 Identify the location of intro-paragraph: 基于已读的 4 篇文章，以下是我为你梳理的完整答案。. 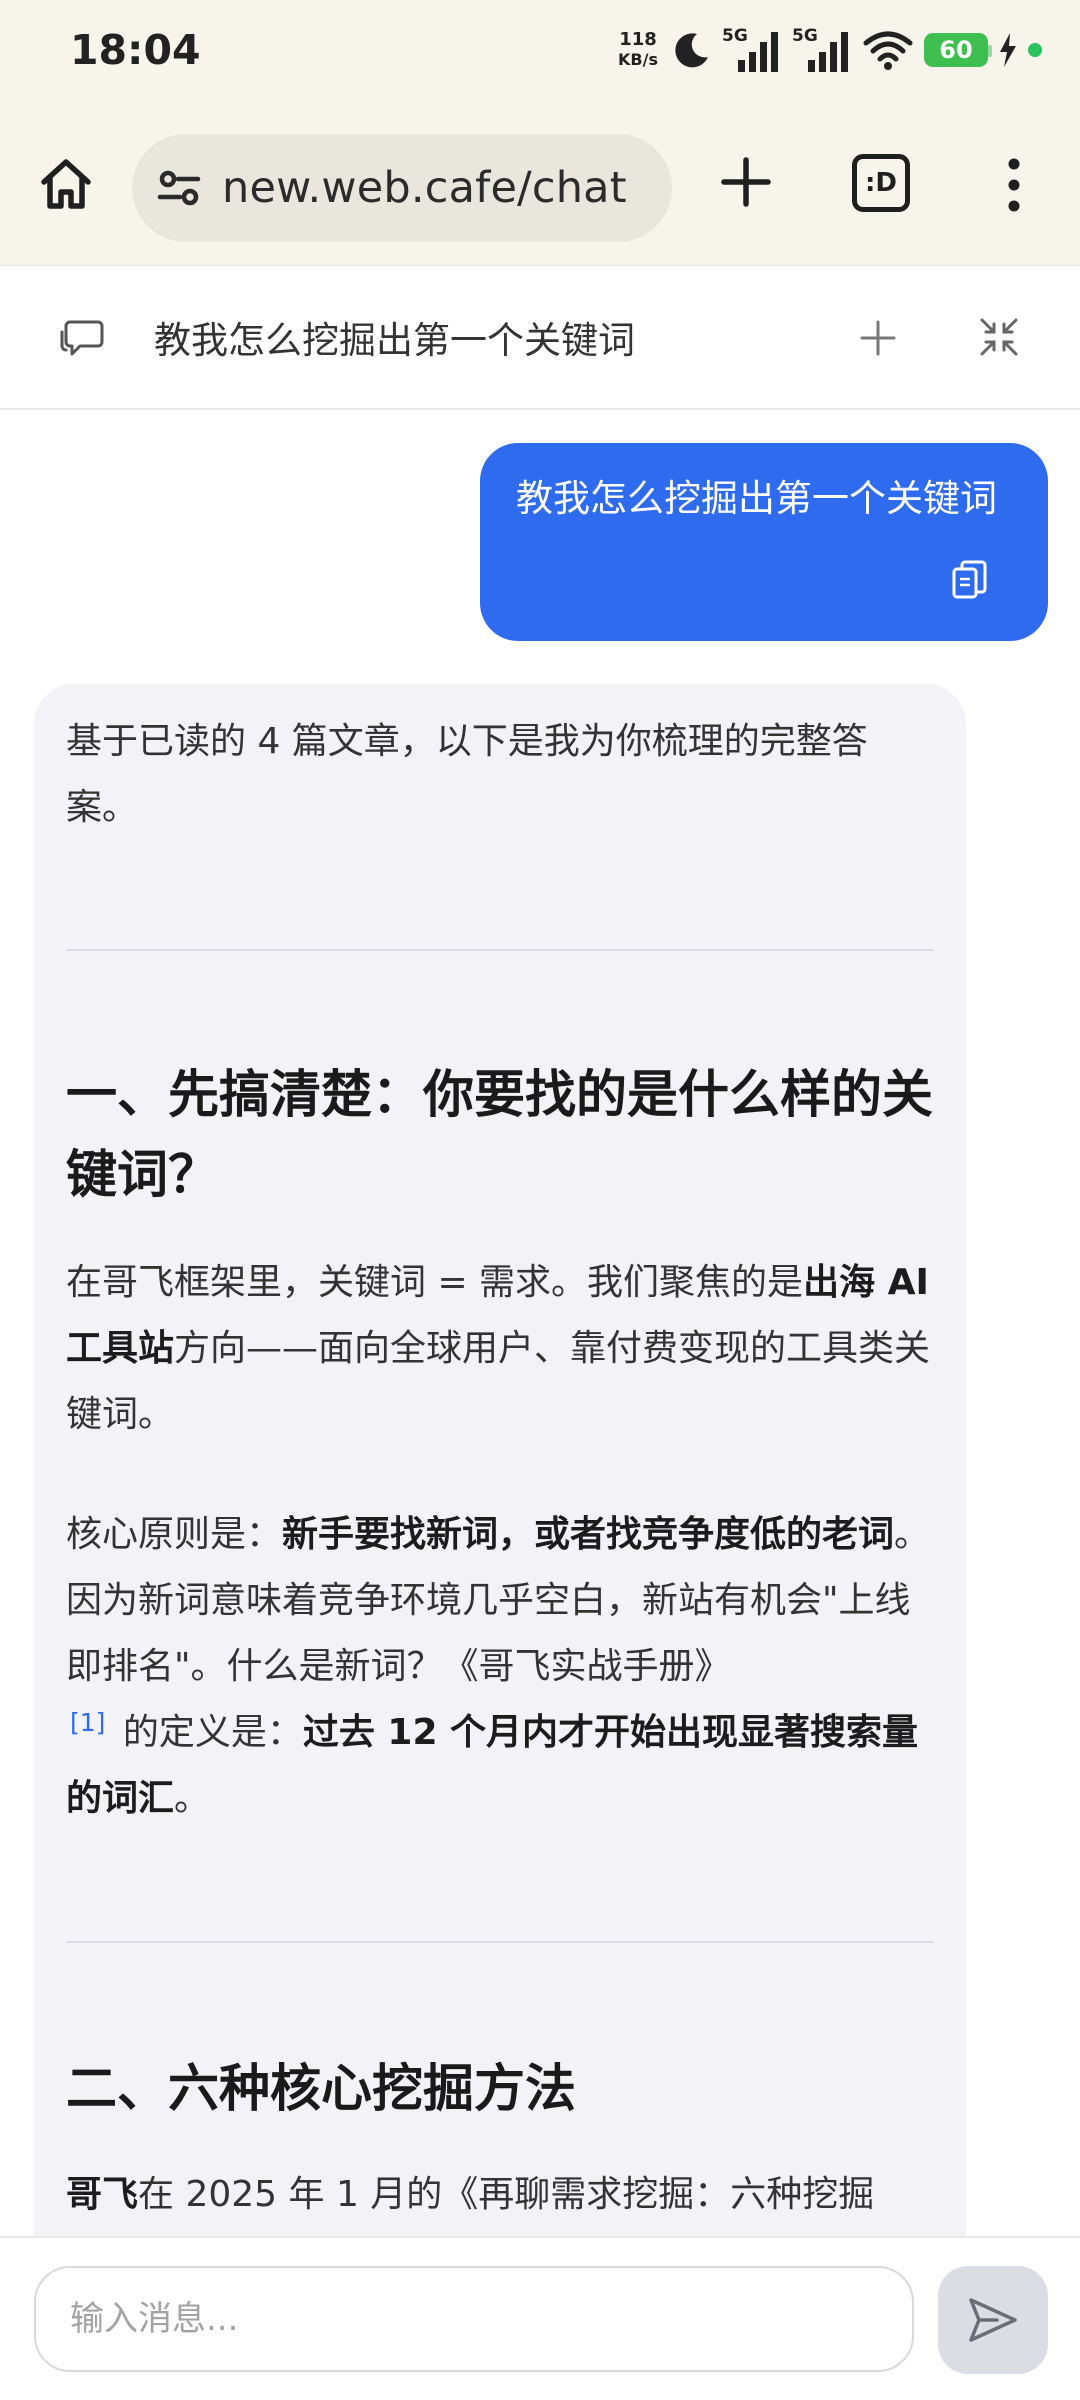
(467, 774).